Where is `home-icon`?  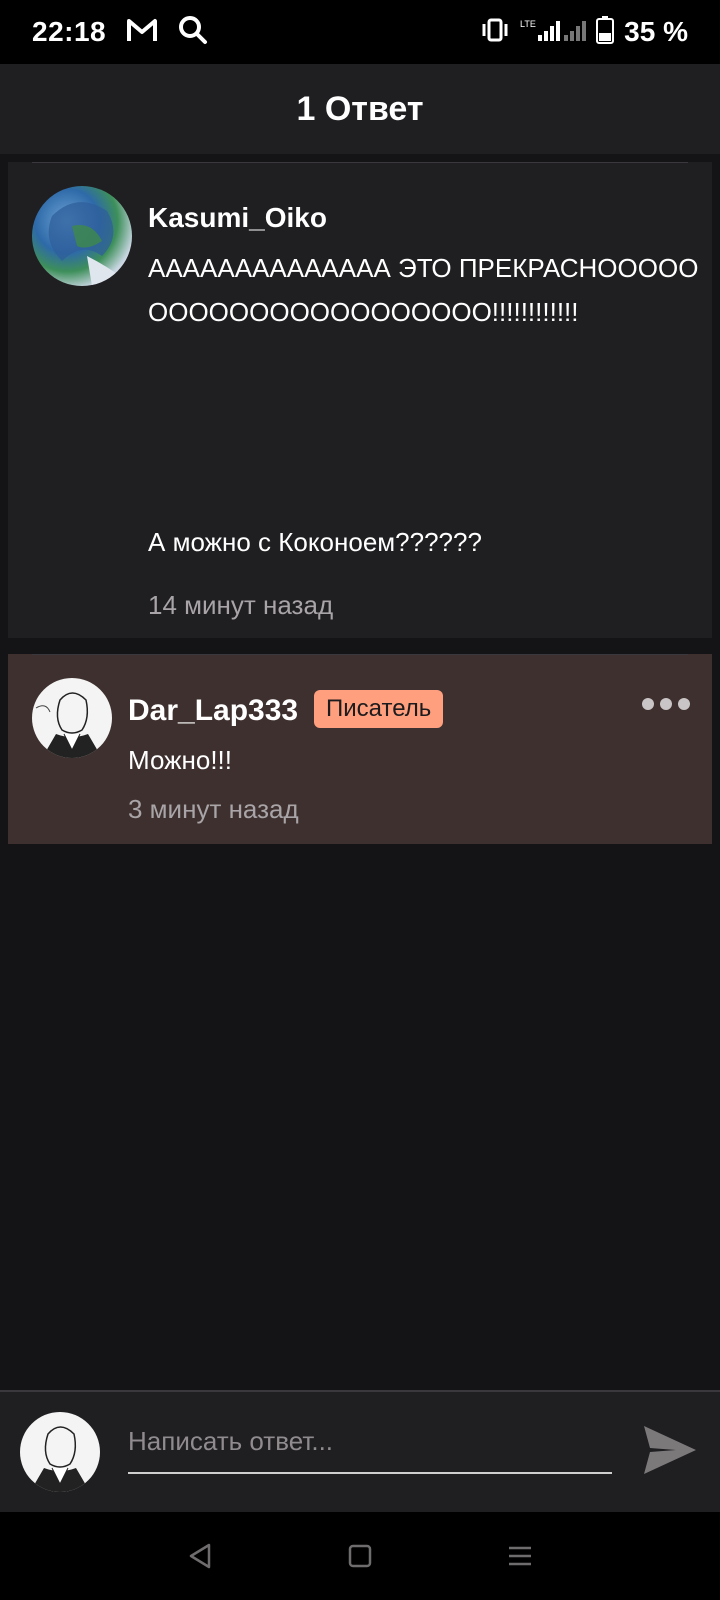 home-icon is located at coordinates (360, 1556).